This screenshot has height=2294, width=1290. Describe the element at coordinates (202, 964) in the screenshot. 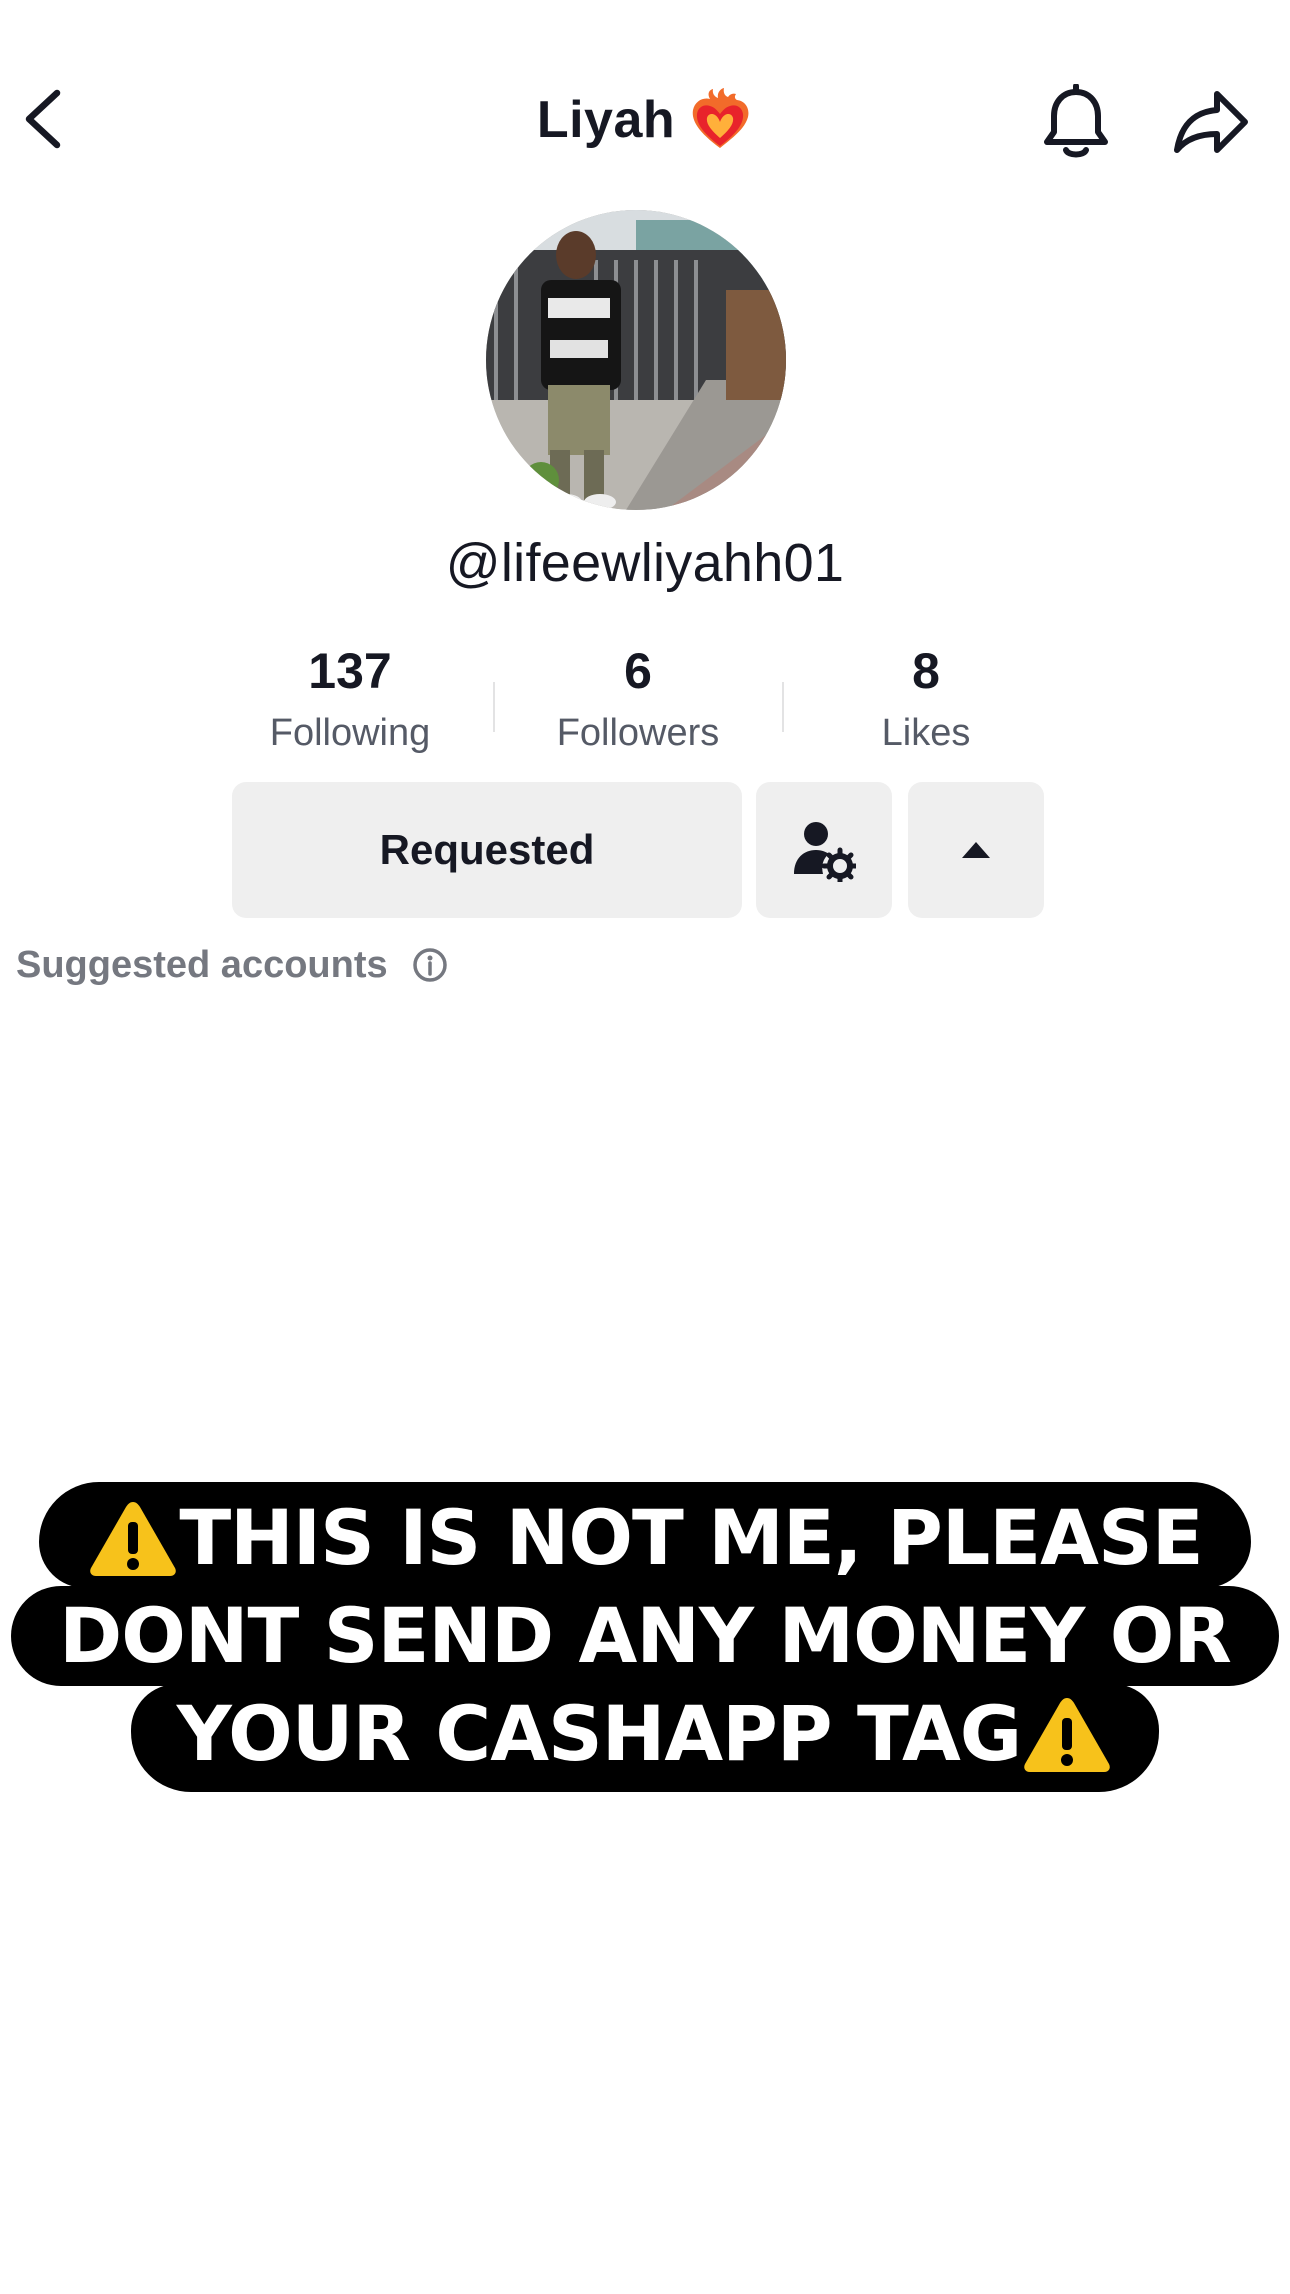

I see `suggested-accounts-label: Suggested accounts` at that location.